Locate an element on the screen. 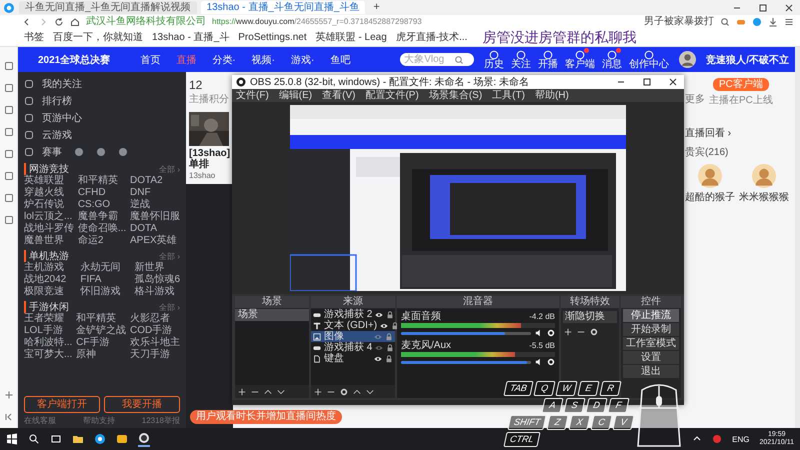 Image resolution: width=800 pixels, height=450 pixels. category-link: 主机游戏 is located at coordinates (45, 268).